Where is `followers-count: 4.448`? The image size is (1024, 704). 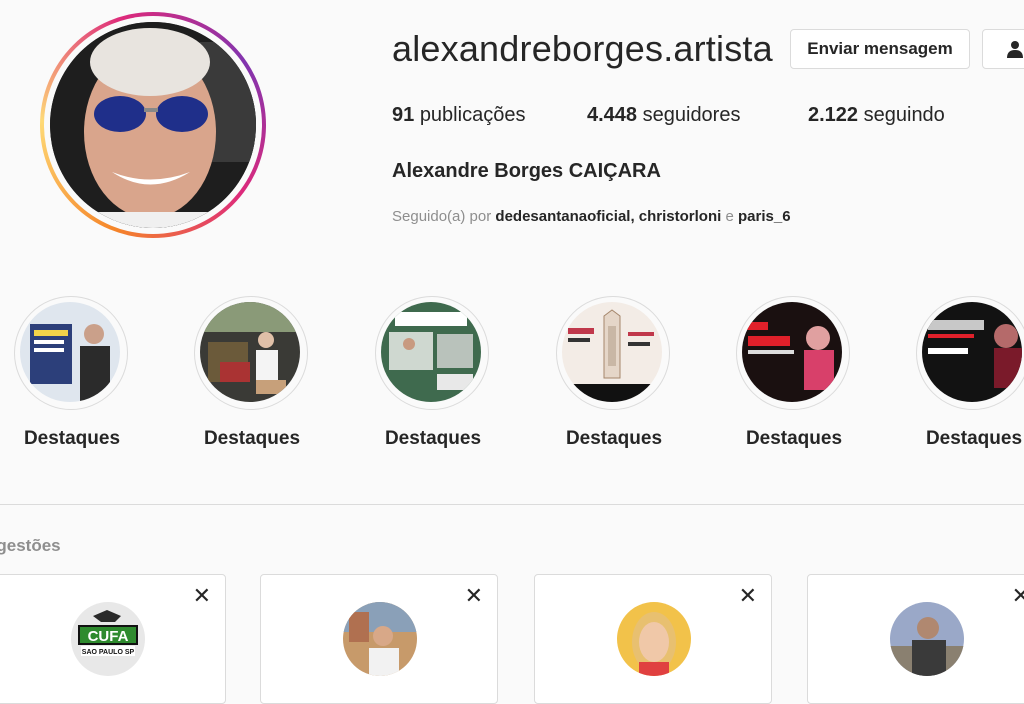 followers-count: 4.448 is located at coordinates (612, 115).